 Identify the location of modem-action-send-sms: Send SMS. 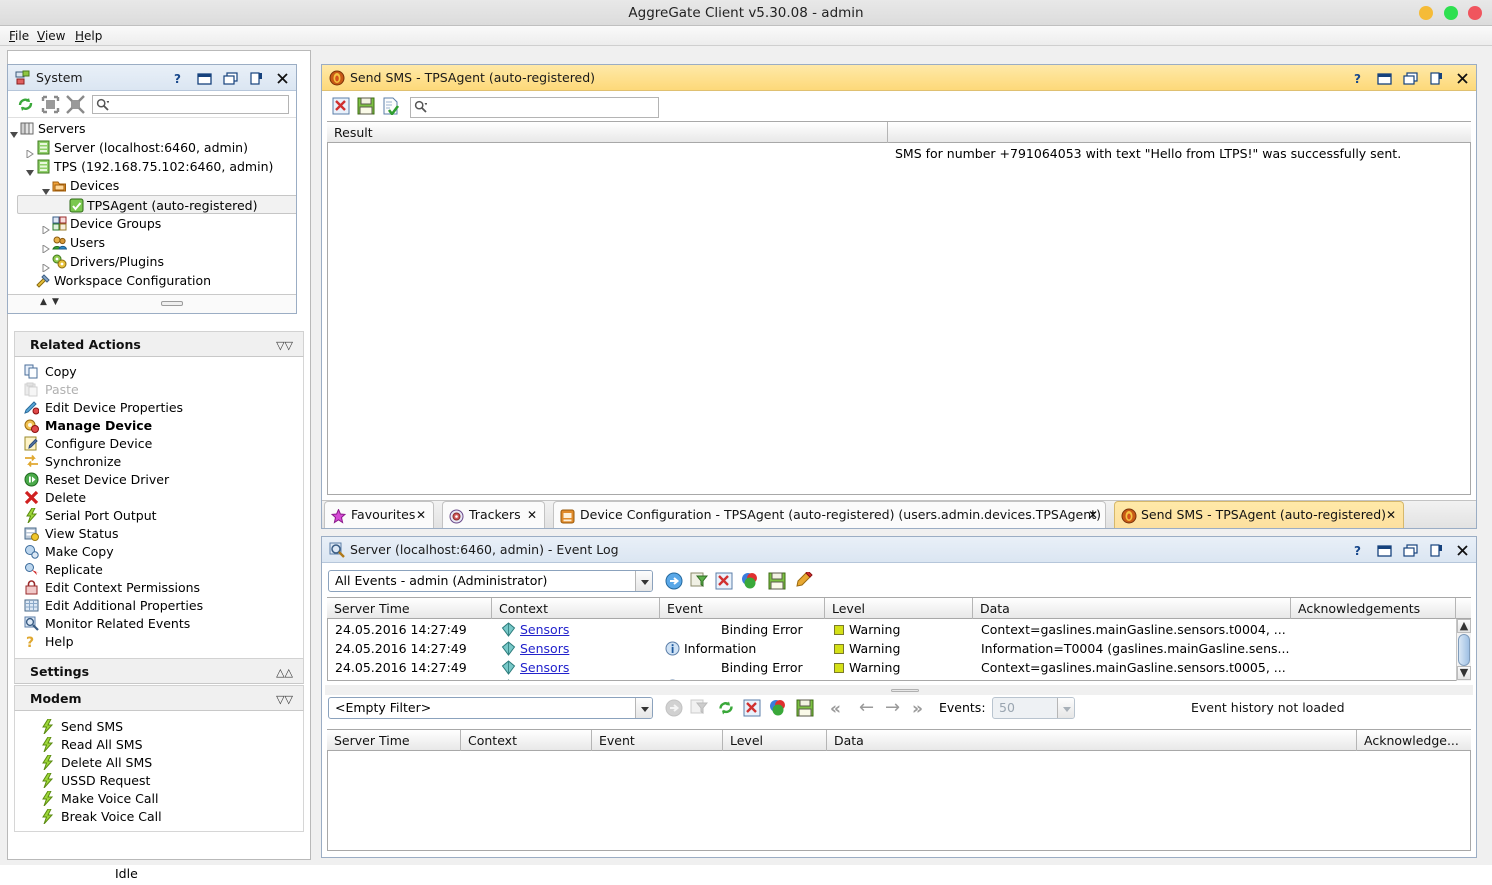
(167, 727).